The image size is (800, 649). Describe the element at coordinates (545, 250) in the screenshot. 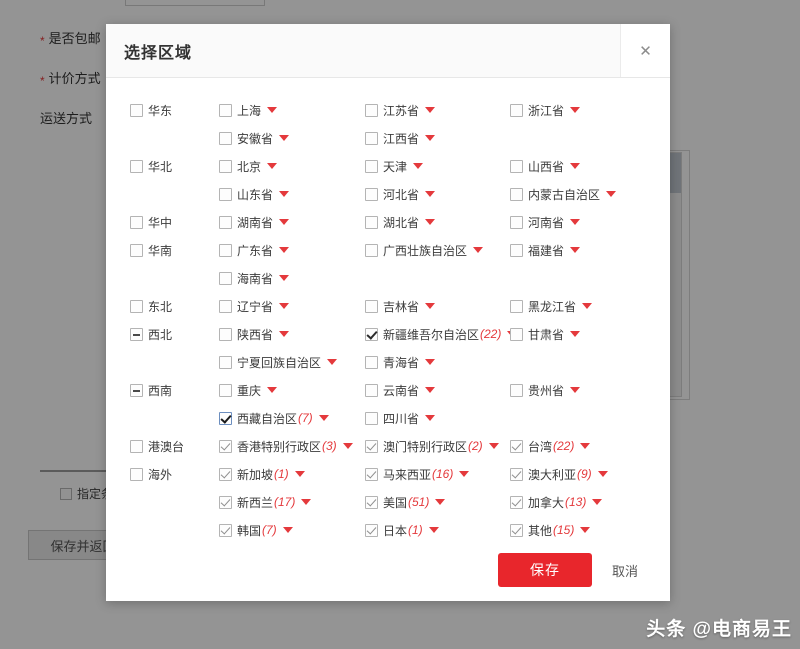

I see `region-item-福建省: 福建省` at that location.